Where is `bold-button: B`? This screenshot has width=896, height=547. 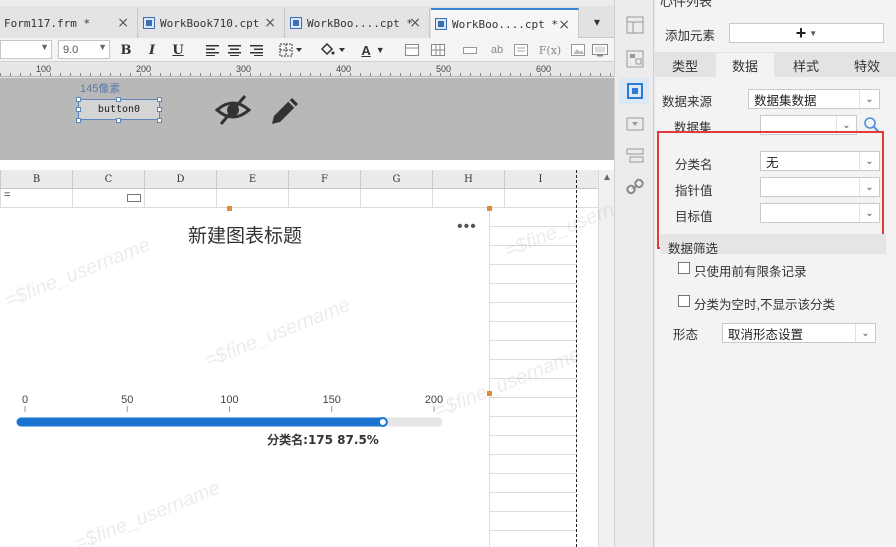 bold-button: B is located at coordinates (126, 50).